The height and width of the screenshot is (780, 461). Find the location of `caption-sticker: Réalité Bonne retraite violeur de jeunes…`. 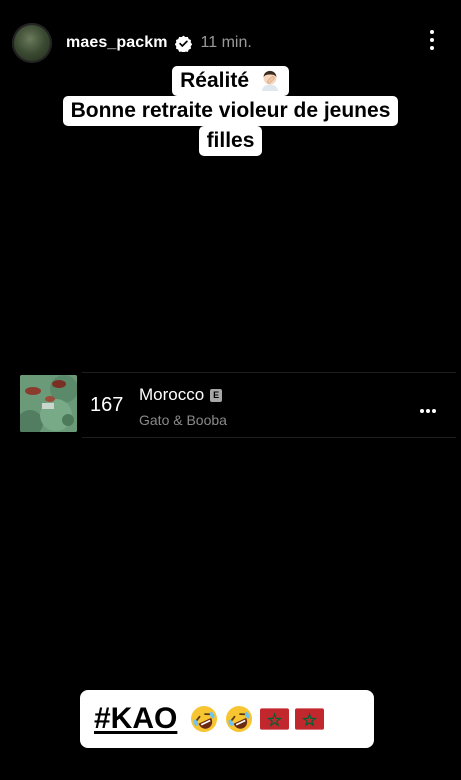

caption-sticker: Réalité Bonne retraite violeur de jeunes… is located at coordinates (230, 111).